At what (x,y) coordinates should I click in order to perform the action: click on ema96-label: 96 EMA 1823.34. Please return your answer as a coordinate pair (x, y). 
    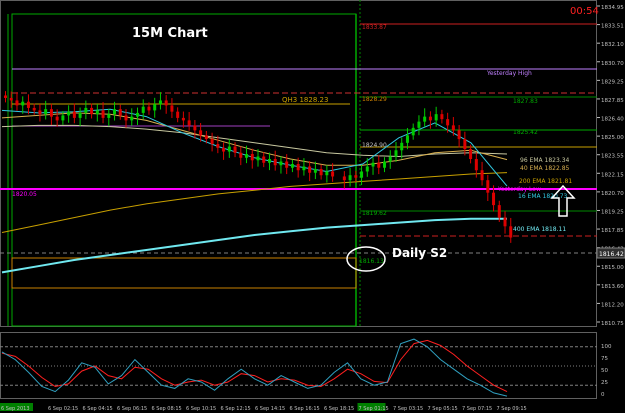
    Looking at the image, I should click on (545, 160).